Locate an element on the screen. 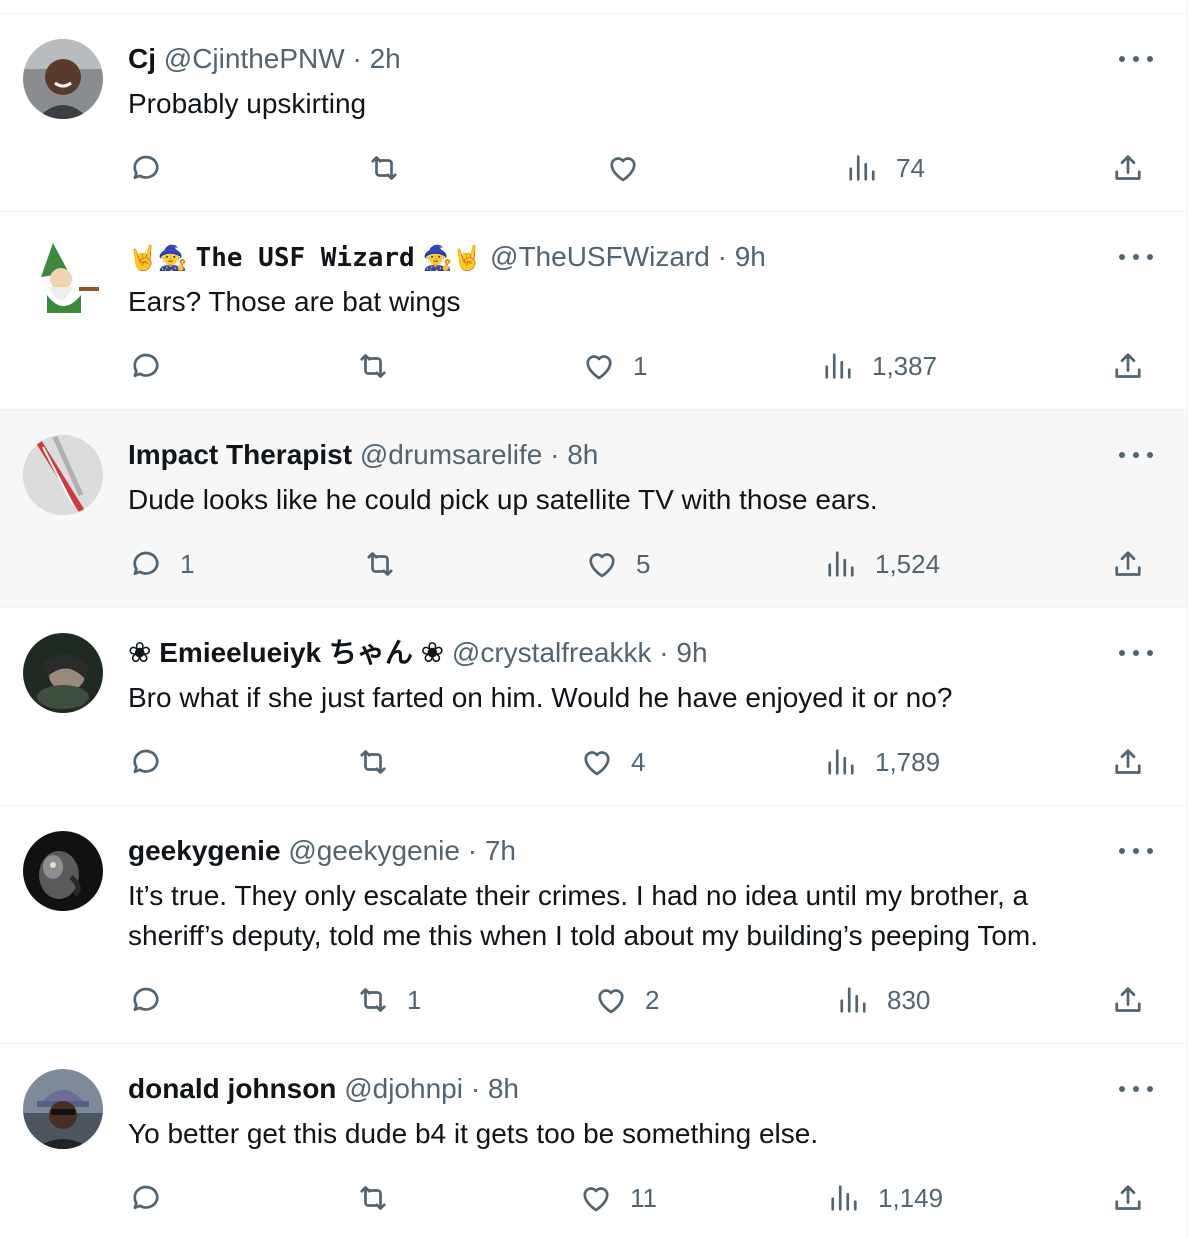  view-count: 1,789 is located at coordinates (908, 762).